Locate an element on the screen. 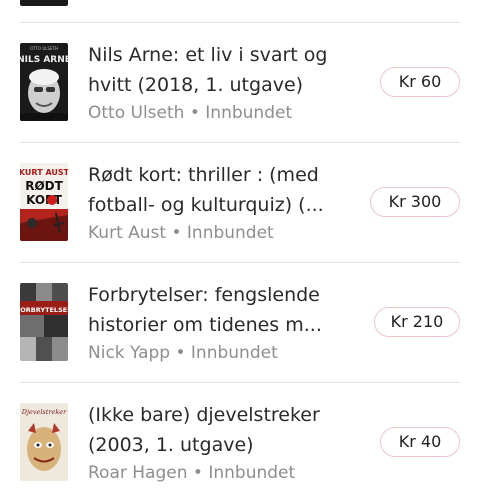 This screenshot has height=503, width=480. svg-text: OTTO ULSETH is located at coordinates (44, 48).